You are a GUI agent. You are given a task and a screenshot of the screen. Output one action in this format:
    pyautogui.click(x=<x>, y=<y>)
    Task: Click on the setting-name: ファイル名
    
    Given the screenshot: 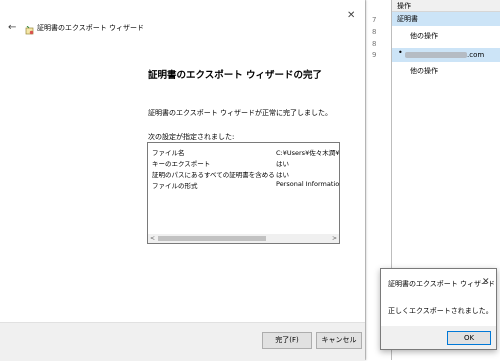 What is the action you would take?
    pyautogui.click(x=168, y=153)
    